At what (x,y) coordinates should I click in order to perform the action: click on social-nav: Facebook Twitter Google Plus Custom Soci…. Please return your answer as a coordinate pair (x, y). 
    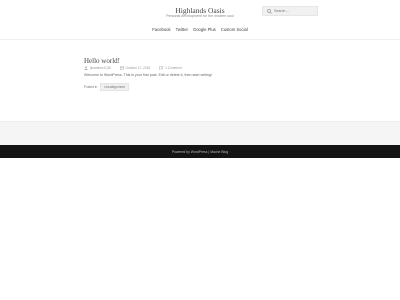
    Looking at the image, I should click on (200, 29).